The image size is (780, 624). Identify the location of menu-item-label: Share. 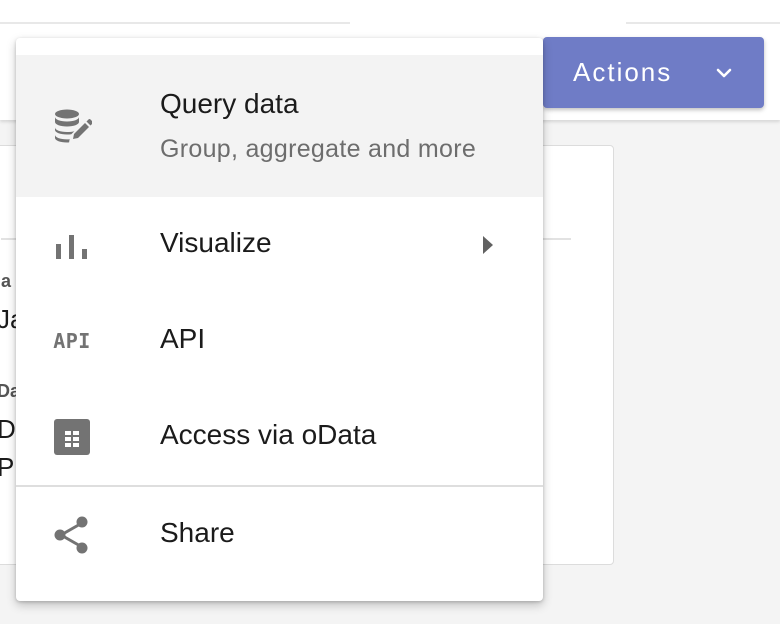
(197, 532).